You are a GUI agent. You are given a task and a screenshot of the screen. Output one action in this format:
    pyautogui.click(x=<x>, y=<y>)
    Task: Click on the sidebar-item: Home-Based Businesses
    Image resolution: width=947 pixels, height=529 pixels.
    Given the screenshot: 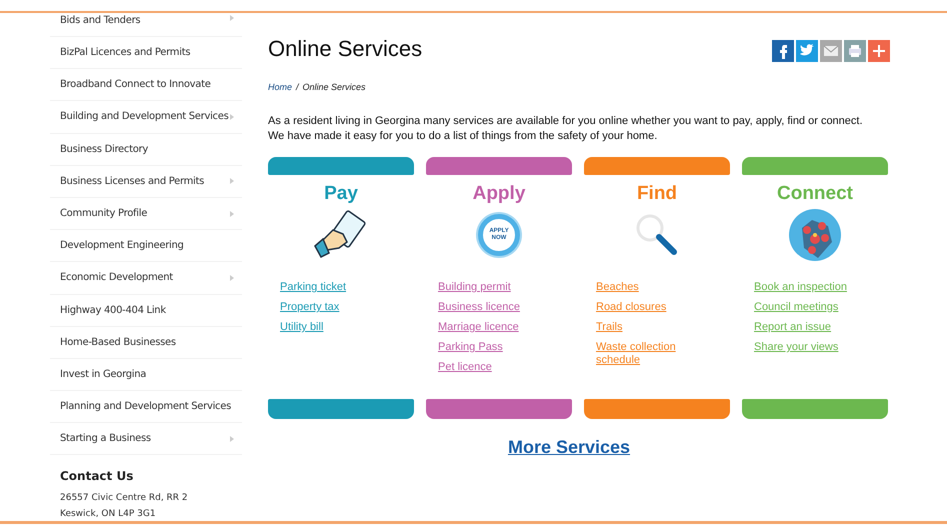 What is the action you would take?
    pyautogui.click(x=146, y=342)
    